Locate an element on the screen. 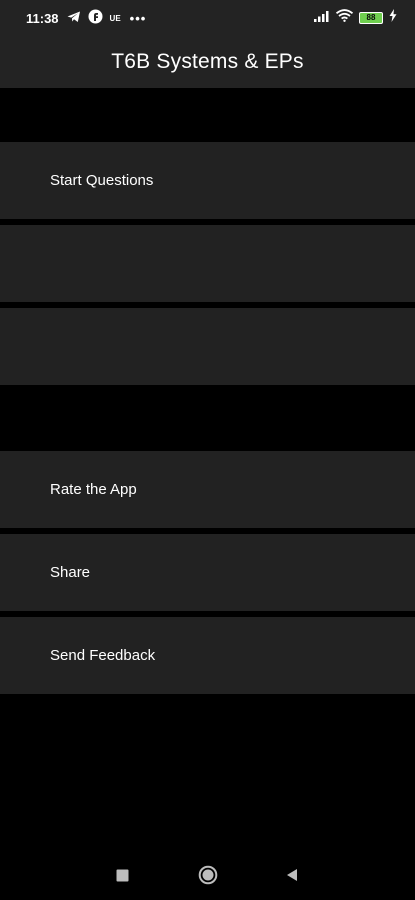 This screenshot has height=900, width=415. telegram-icon is located at coordinates (74, 18).